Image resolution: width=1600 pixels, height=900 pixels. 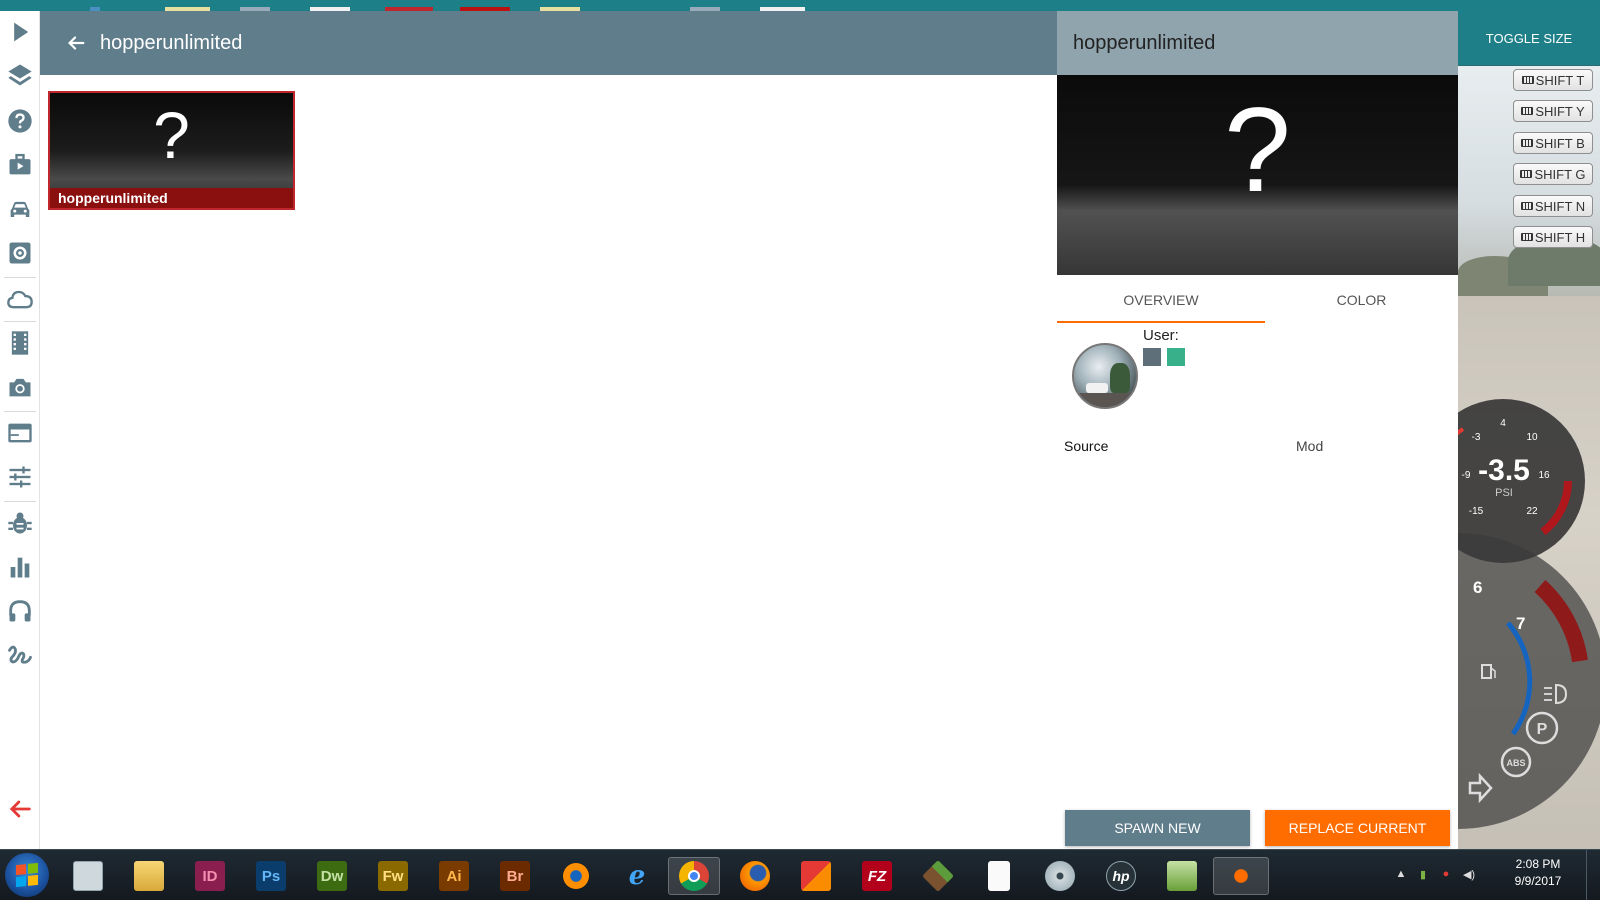 I want to click on calculator-icon, so click(x=88, y=876).